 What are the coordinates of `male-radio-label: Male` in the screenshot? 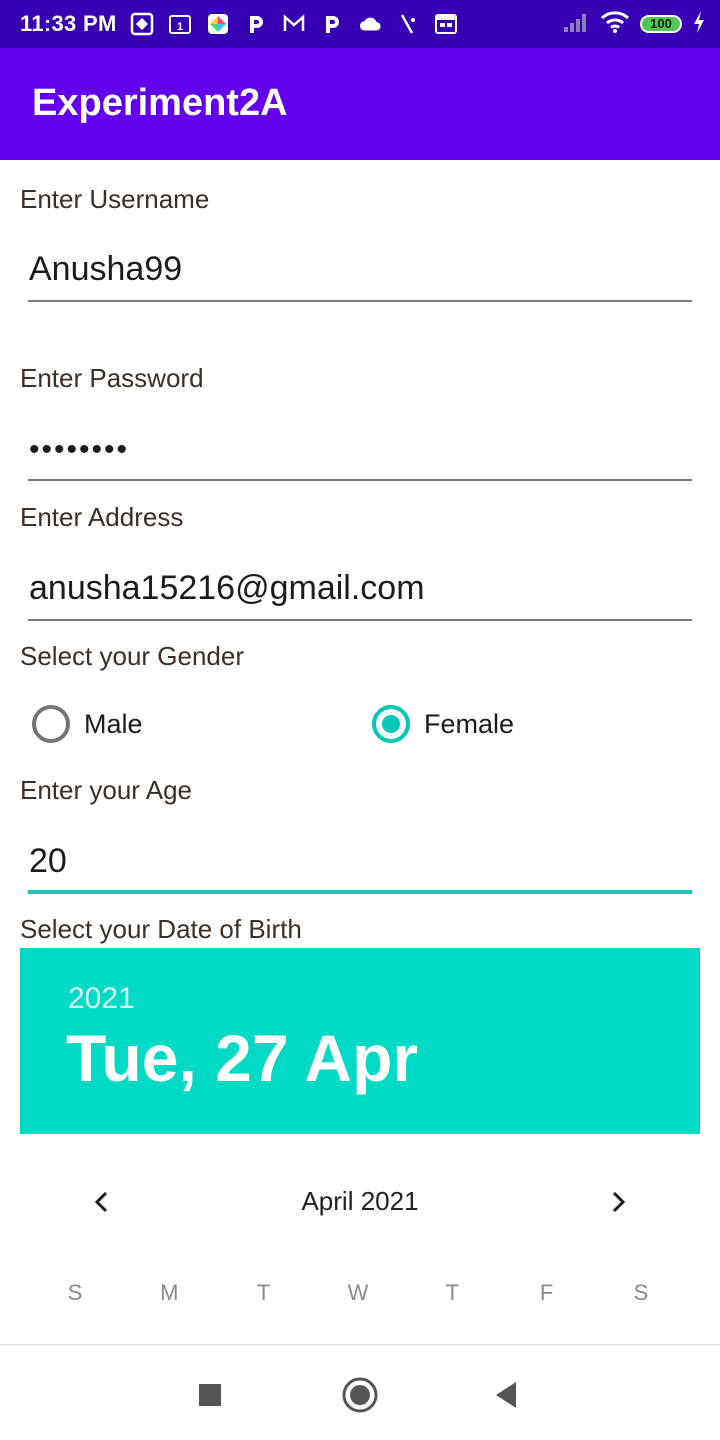 It's located at (113, 723).